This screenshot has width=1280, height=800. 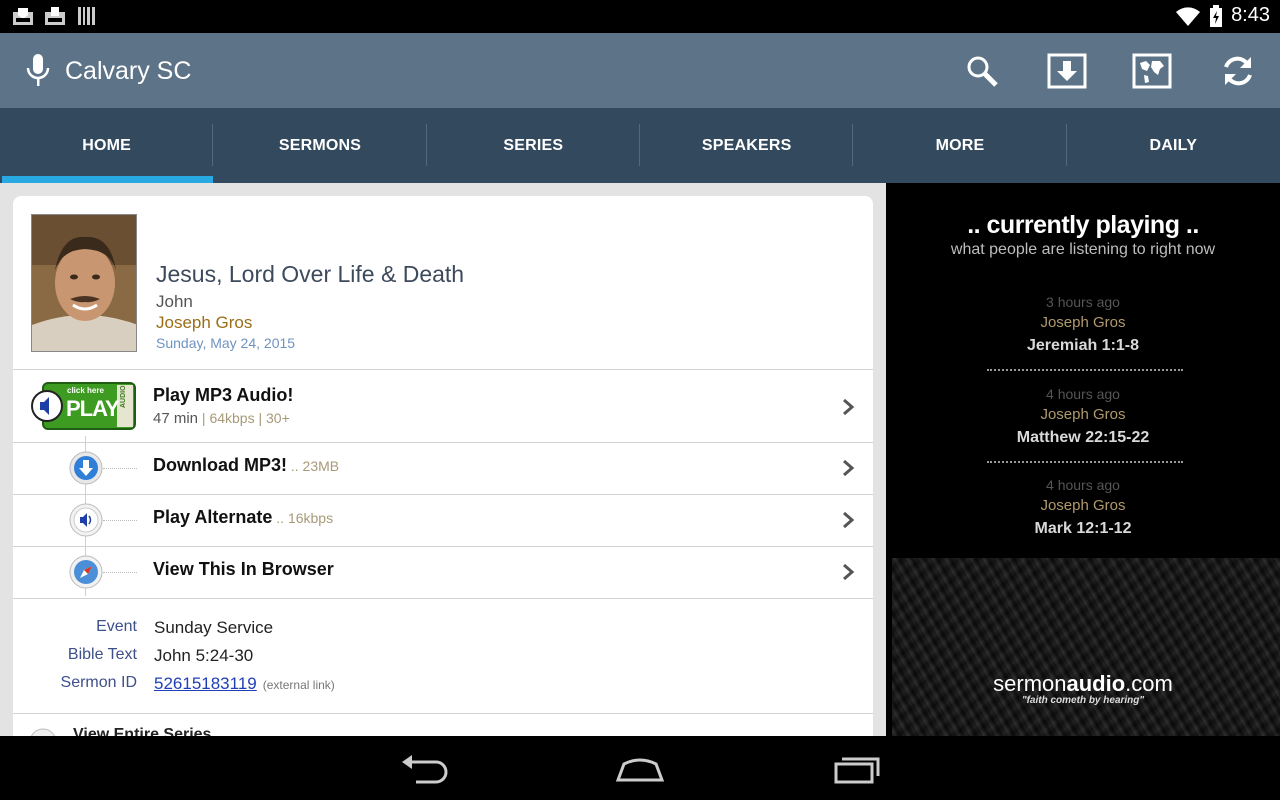 I want to click on play-alternate-meta: .. 16kbps, so click(x=303, y=518).